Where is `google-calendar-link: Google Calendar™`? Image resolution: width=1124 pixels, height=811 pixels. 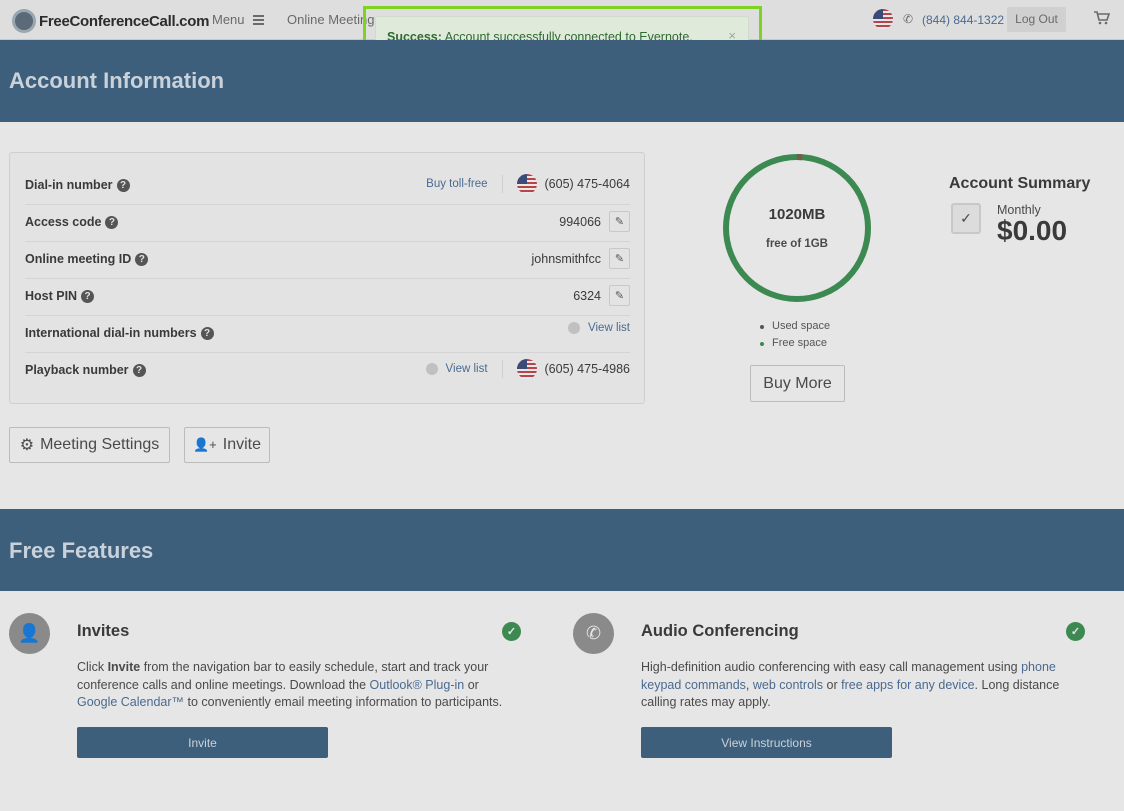
google-calendar-link: Google Calendar™ is located at coordinates (130, 702).